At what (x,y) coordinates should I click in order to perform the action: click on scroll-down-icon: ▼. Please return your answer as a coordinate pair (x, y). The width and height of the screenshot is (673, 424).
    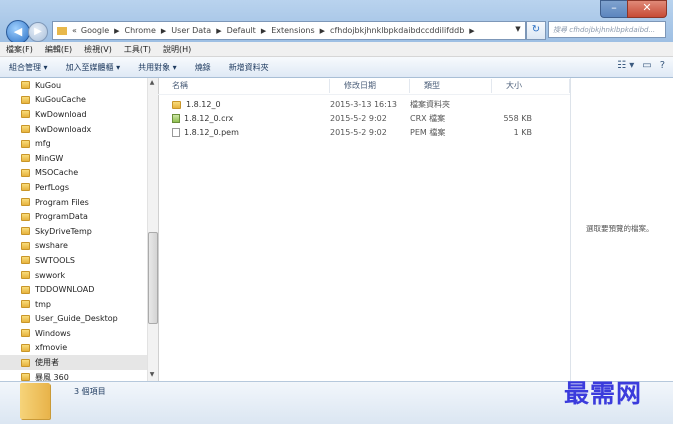
    Looking at the image, I should click on (152, 375).